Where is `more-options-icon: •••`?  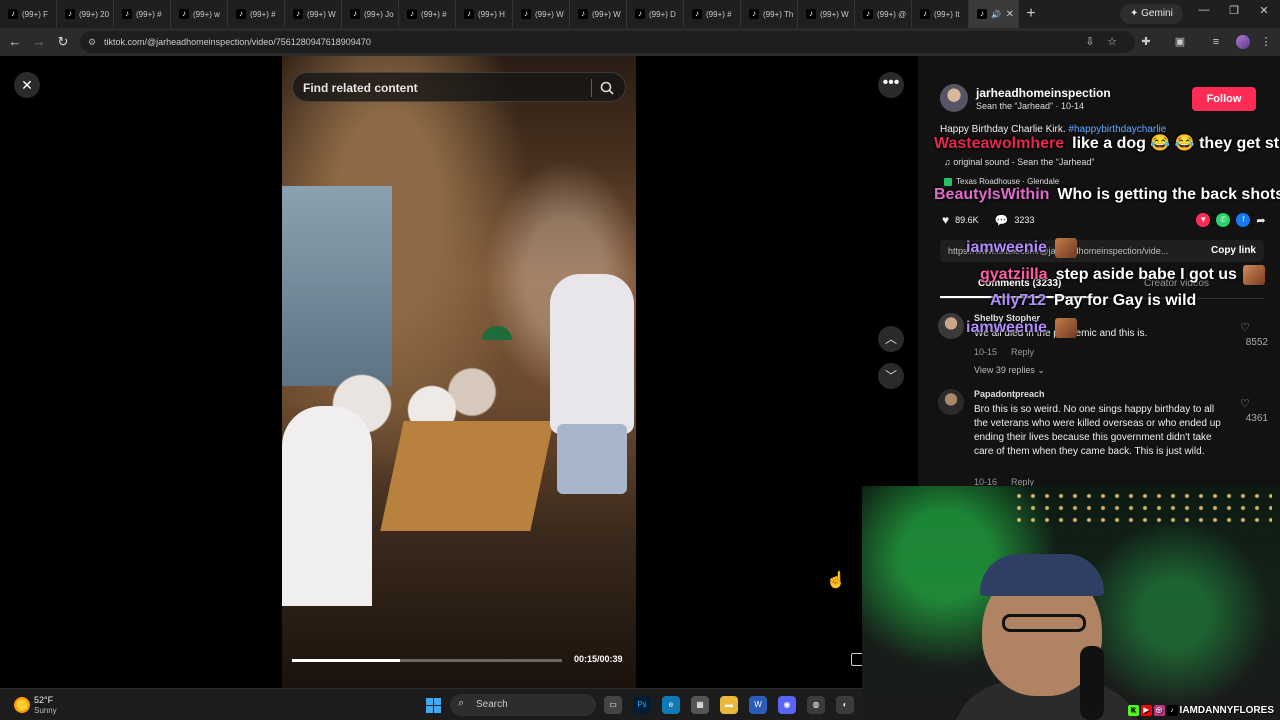
more-options-icon: ••• is located at coordinates (891, 85).